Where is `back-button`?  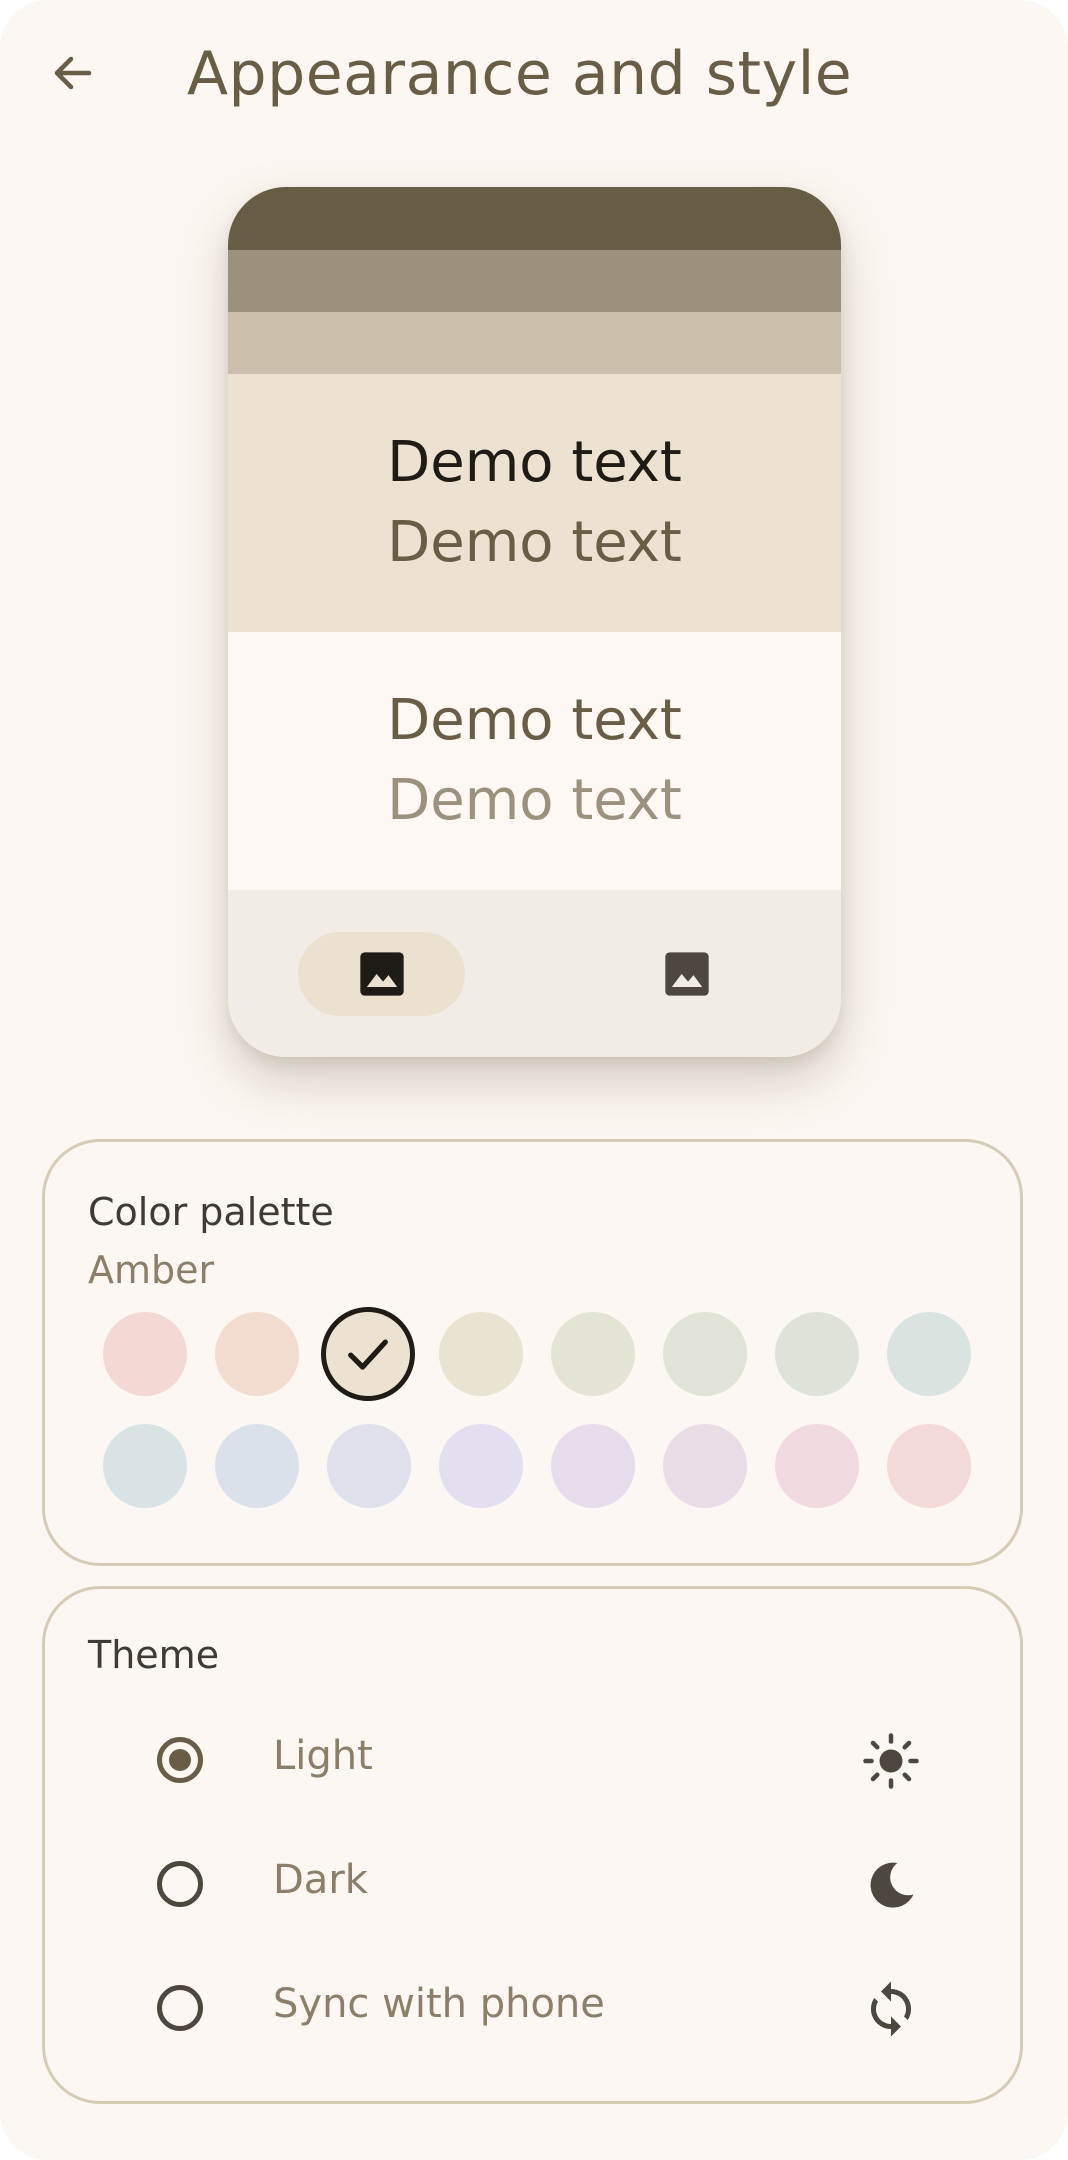
back-button is located at coordinates (73, 73).